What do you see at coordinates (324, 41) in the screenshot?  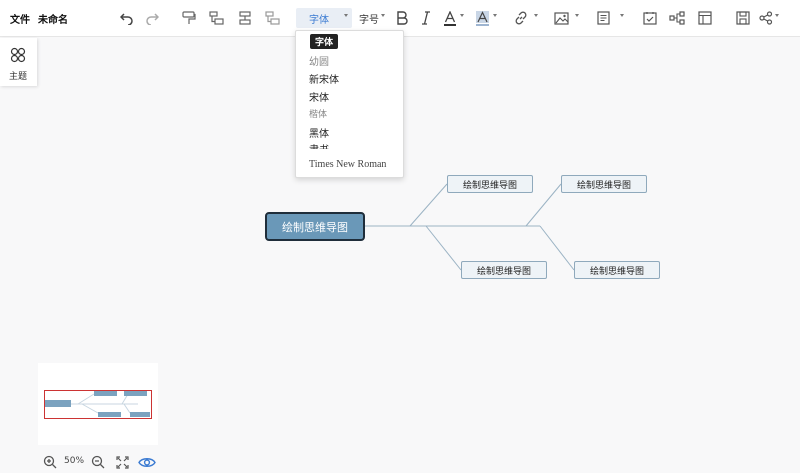 I see `font-tooltip: 字体` at bounding box center [324, 41].